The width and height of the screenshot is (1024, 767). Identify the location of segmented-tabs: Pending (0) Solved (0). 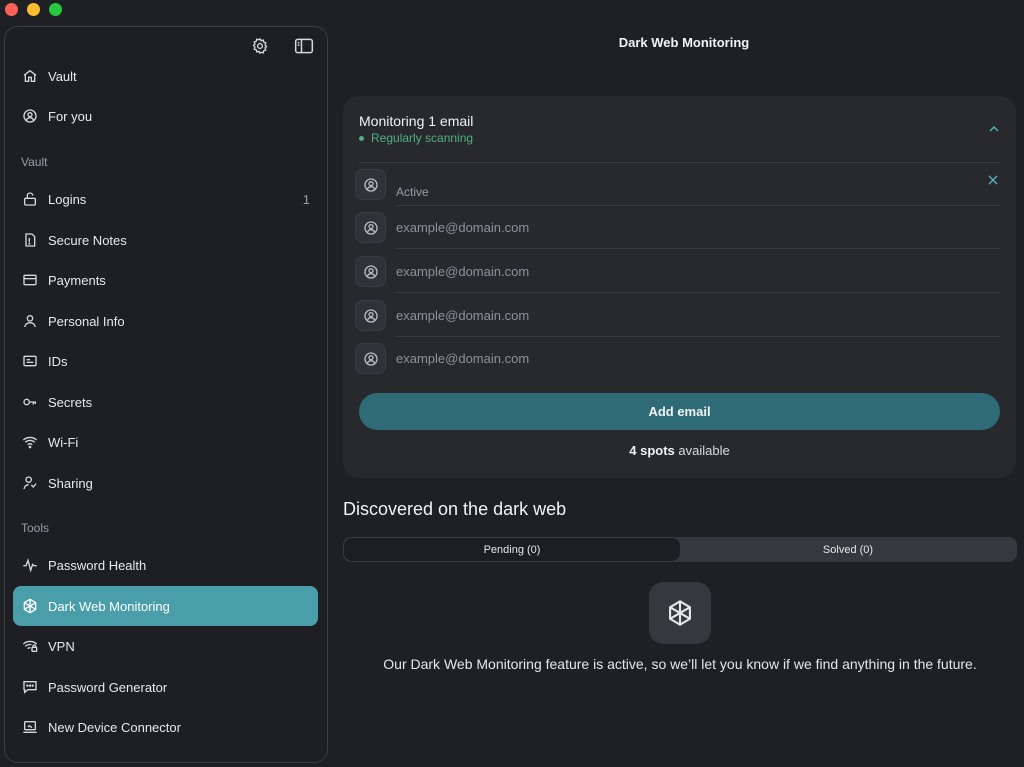
(680, 549).